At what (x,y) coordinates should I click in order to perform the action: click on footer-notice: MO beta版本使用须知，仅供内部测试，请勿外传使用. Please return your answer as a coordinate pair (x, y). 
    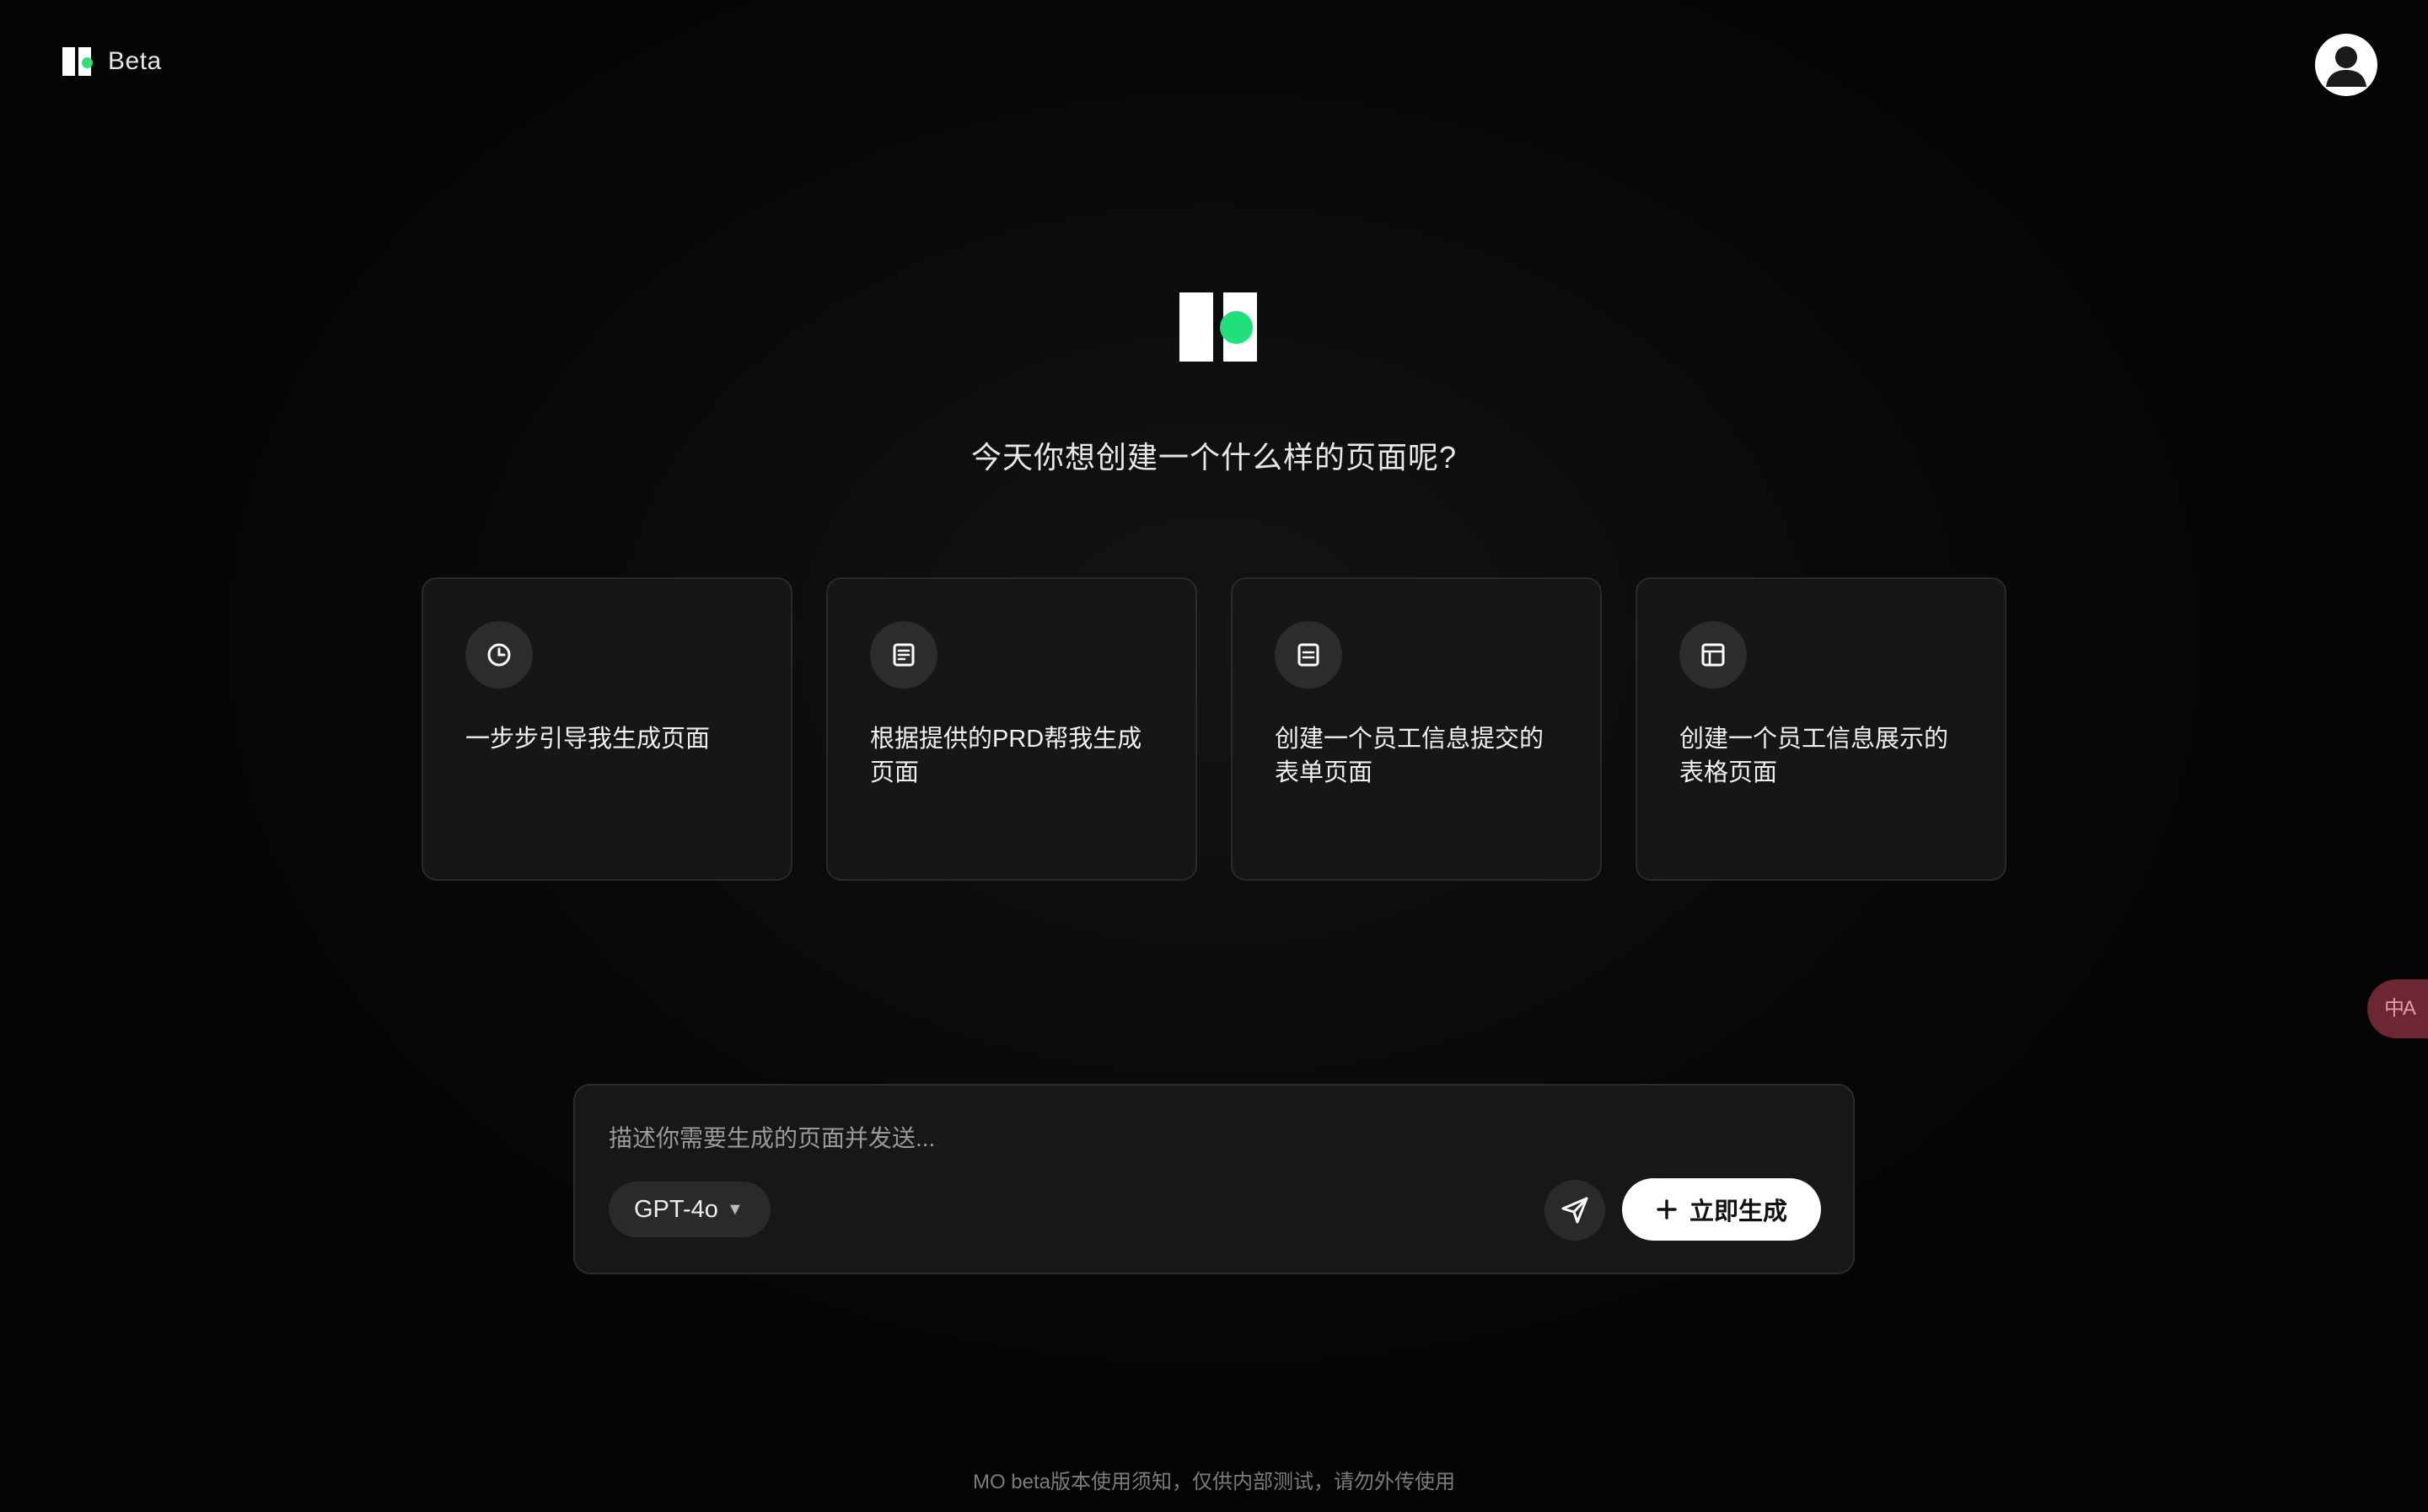
    Looking at the image, I should click on (1214, 1482).